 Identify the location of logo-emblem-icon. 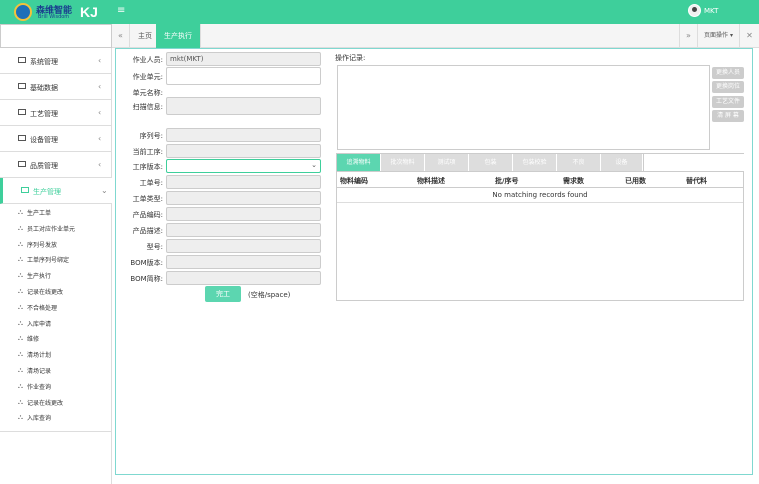
(23, 12).